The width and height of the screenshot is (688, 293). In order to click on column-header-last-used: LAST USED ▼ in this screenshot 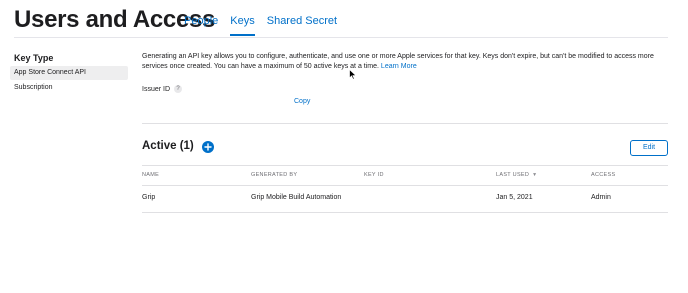, I will do `click(516, 175)`.